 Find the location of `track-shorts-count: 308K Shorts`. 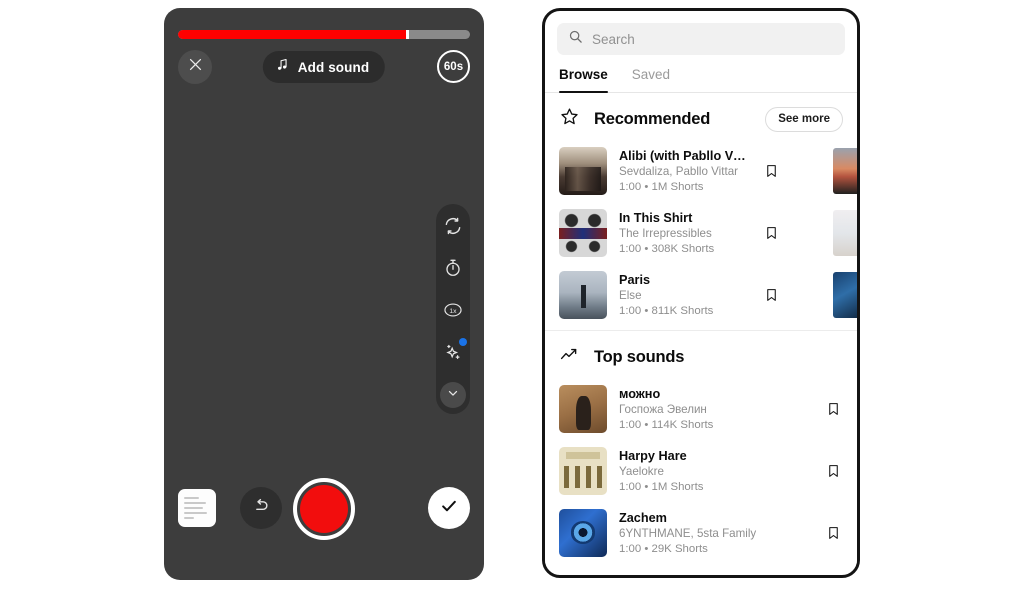

track-shorts-count: 308K Shorts is located at coordinates (683, 248).